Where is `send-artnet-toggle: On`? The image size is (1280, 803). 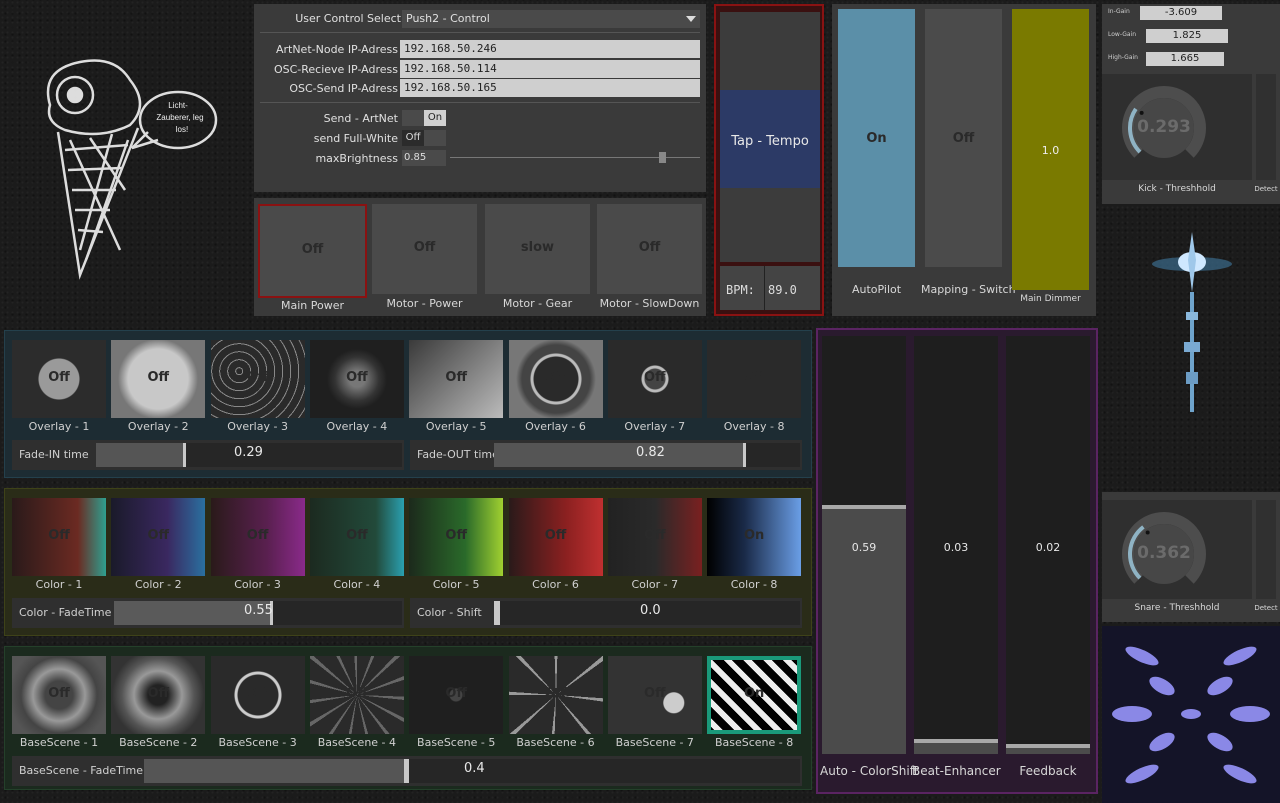 send-artnet-toggle: On is located at coordinates (424, 118).